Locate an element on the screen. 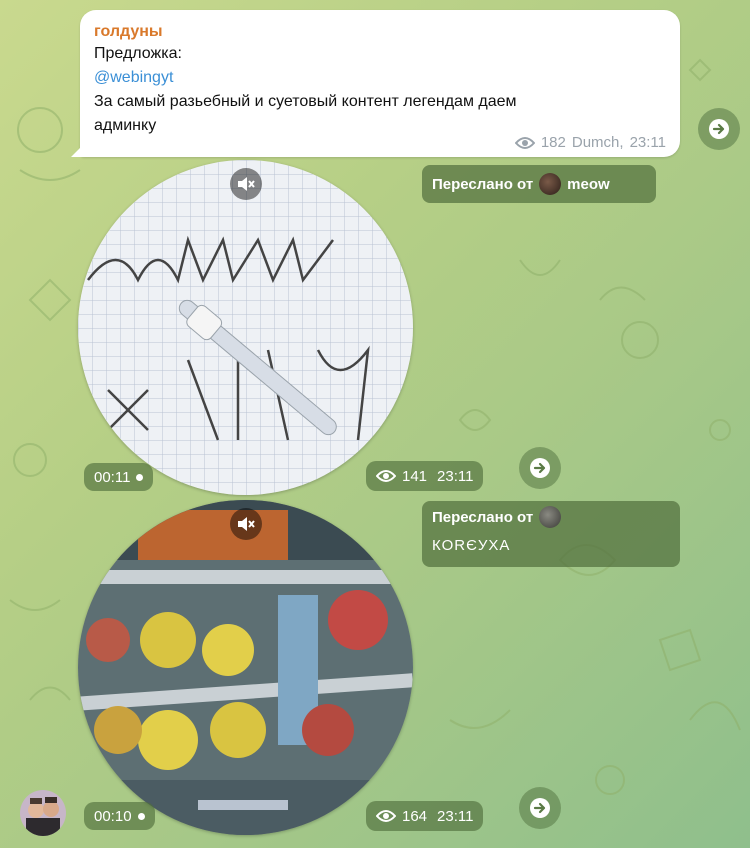 The width and height of the screenshot is (750, 848). video-duration-badge: 00:11 is located at coordinates (119, 477).